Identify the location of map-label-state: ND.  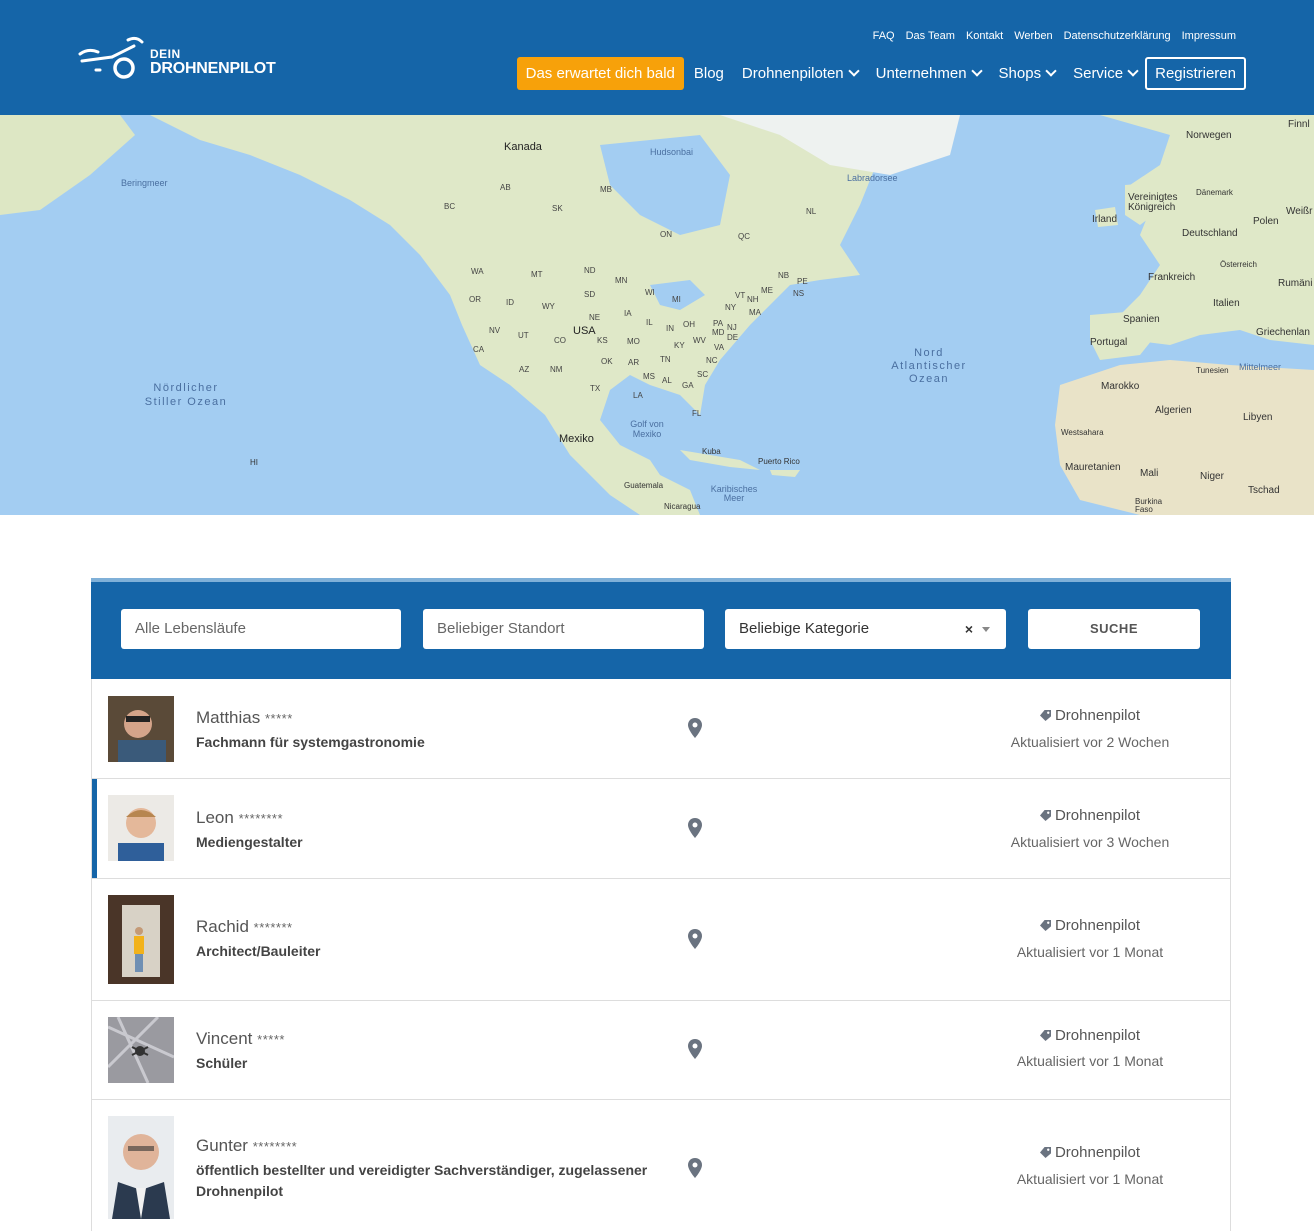
(590, 270).